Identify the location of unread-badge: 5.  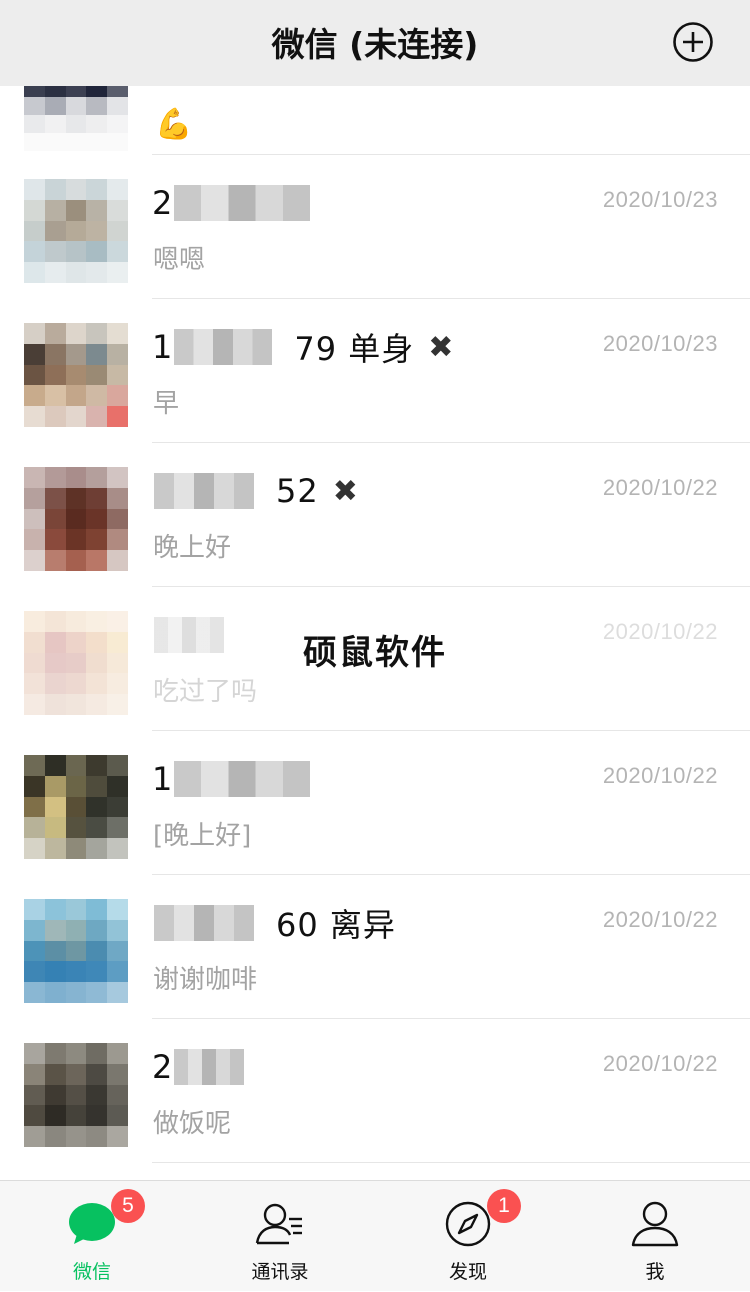
(128, 1206).